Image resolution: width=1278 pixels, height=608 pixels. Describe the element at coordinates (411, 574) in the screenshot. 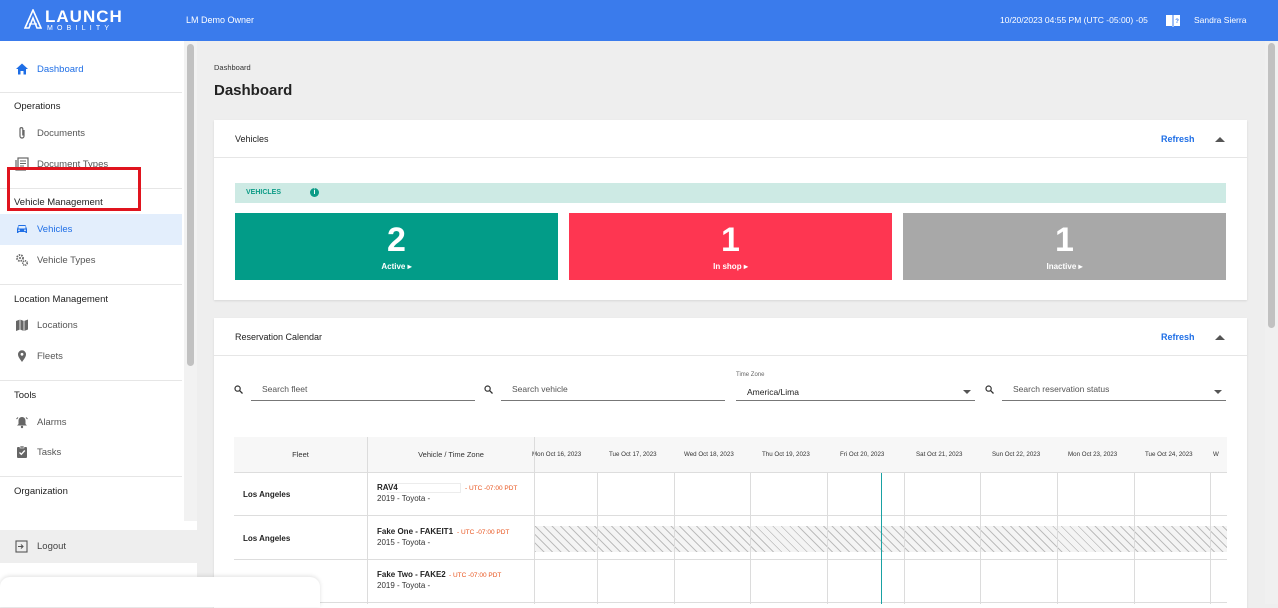

I see `row-vehicle: Fake Two - FAKE2` at that location.